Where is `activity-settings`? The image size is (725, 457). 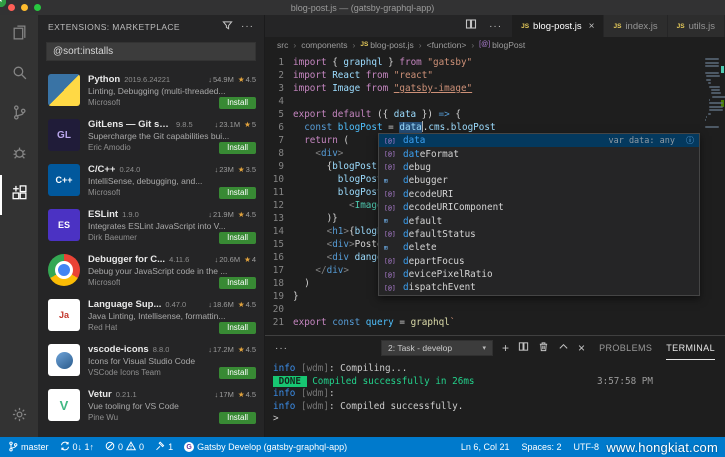 activity-settings is located at coordinates (19, 417).